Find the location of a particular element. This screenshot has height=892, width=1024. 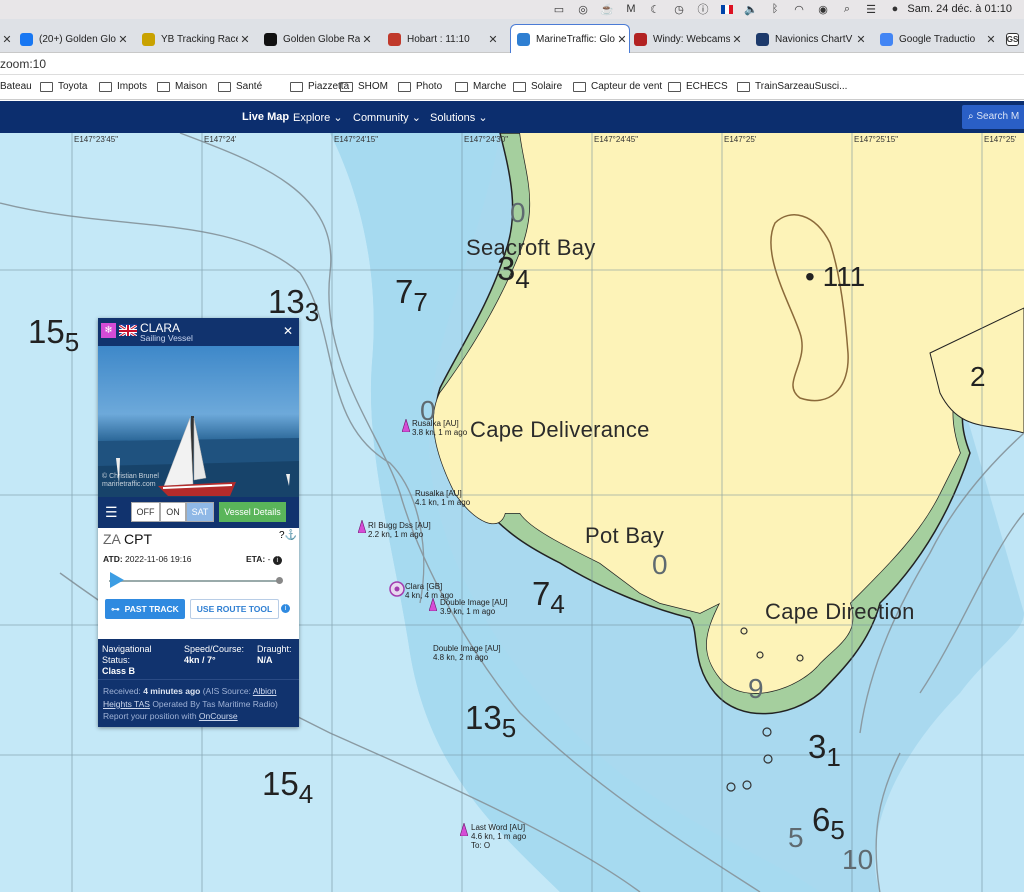

french-flag-icon is located at coordinates (727, 9).